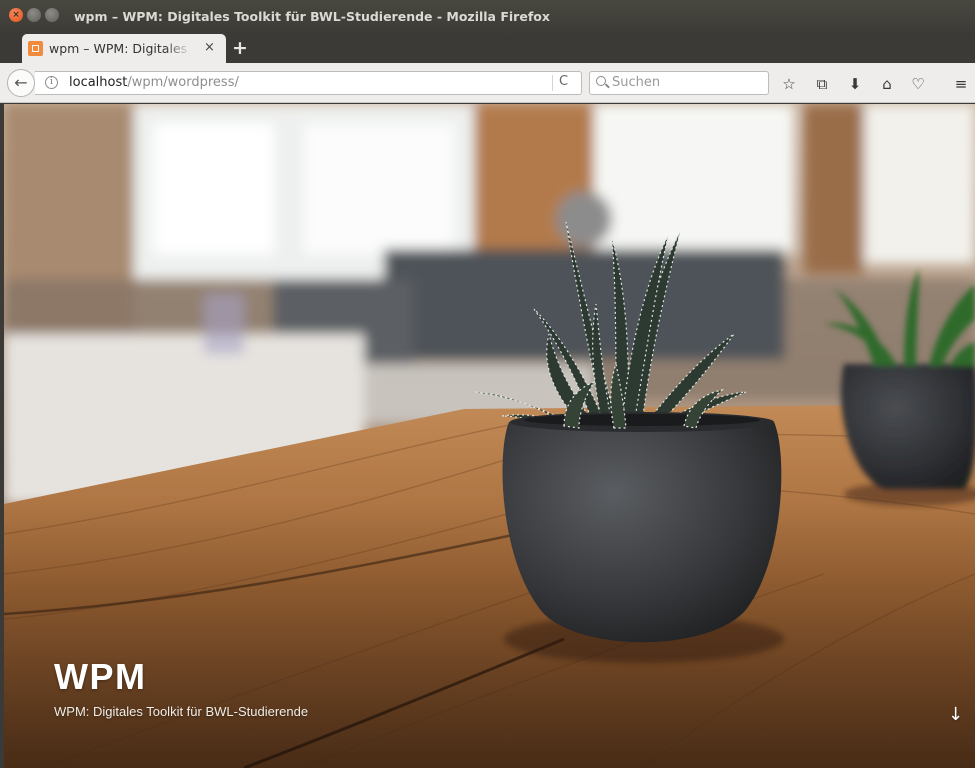 The height and width of the screenshot is (768, 975). I want to click on url-path: /wpm/wordpress/, so click(183, 82).